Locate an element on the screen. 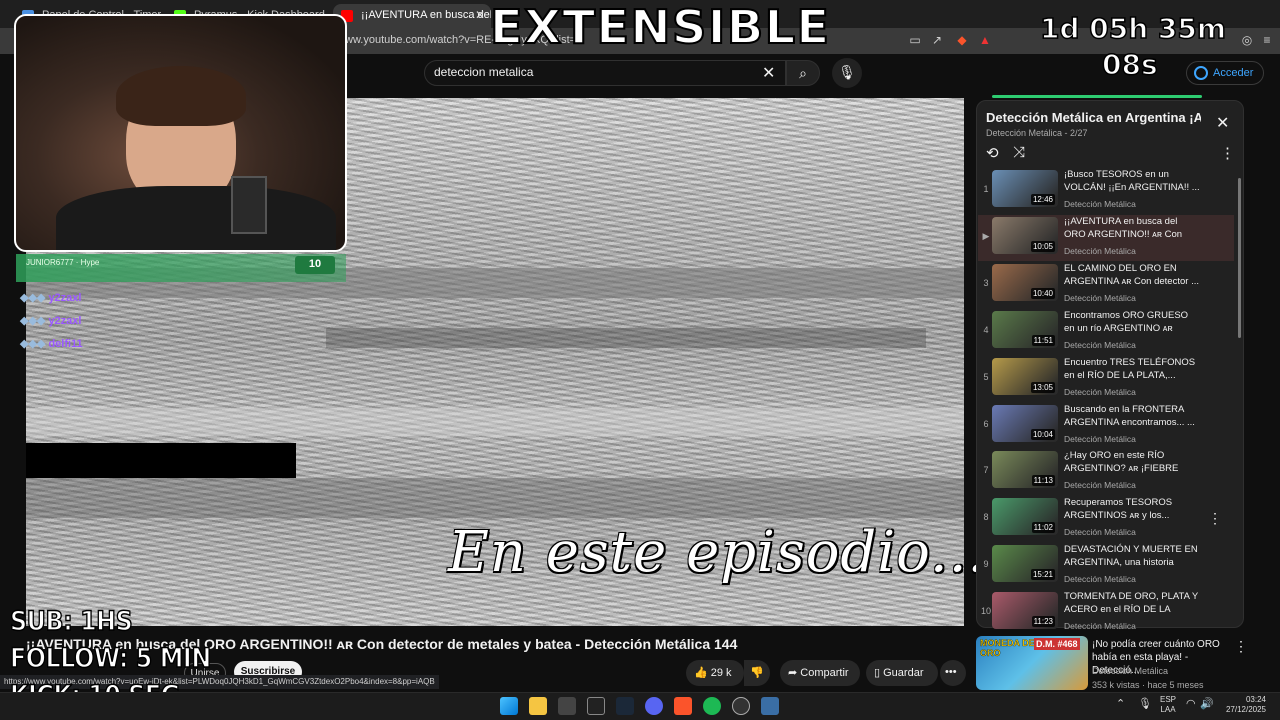  shield-icon: ◎ is located at coordinates (1247, 40).